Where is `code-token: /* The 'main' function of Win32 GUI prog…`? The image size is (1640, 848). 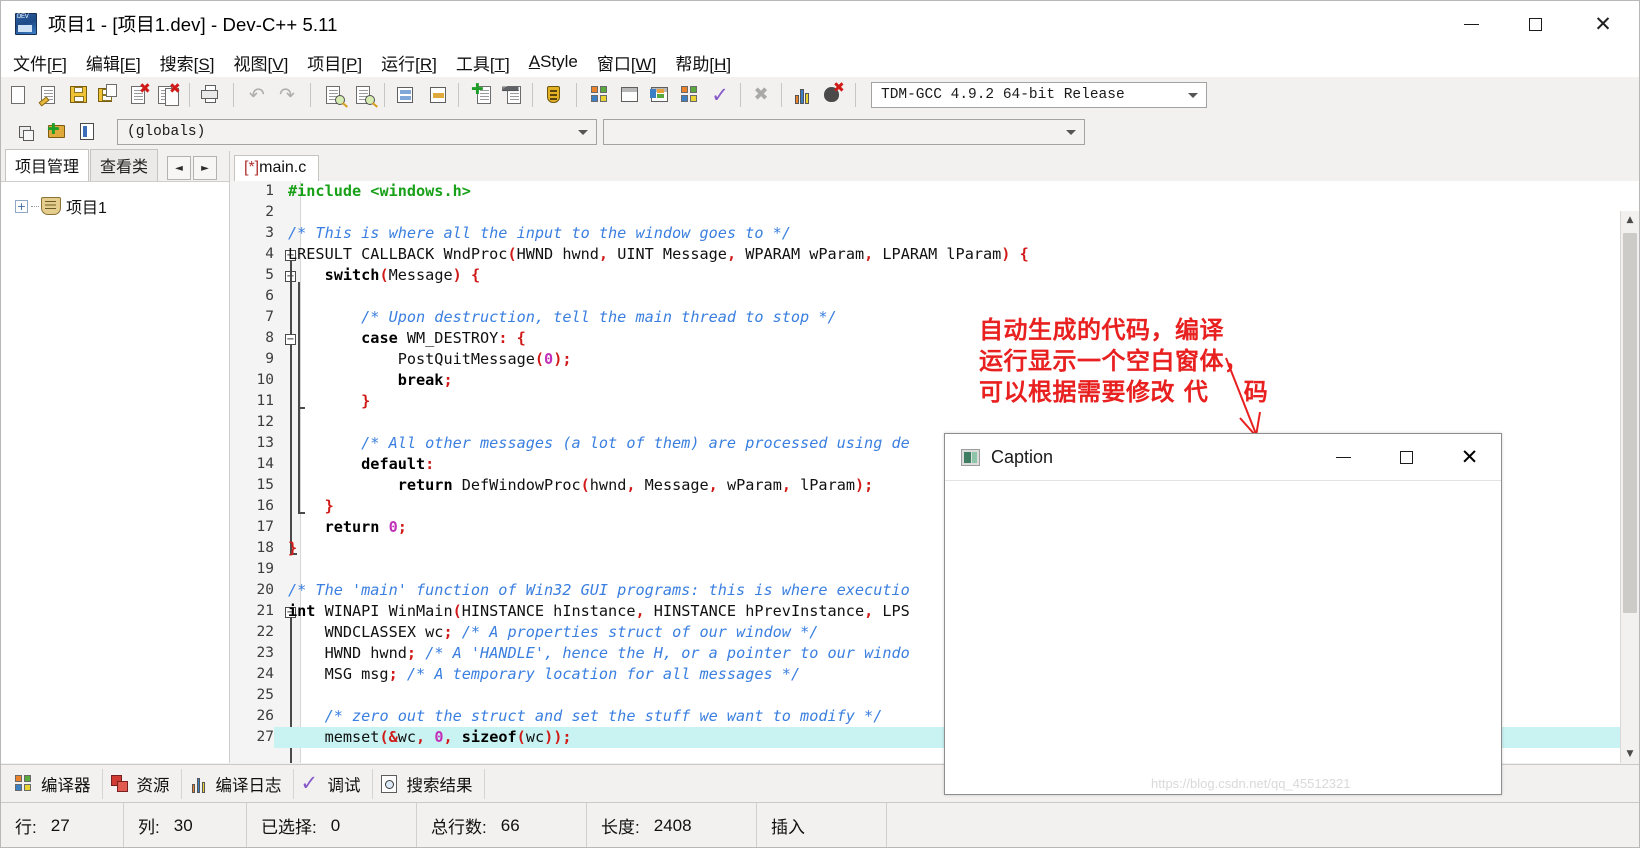 code-token: /* The 'main' function of Win32 GUI prog… is located at coordinates (599, 590).